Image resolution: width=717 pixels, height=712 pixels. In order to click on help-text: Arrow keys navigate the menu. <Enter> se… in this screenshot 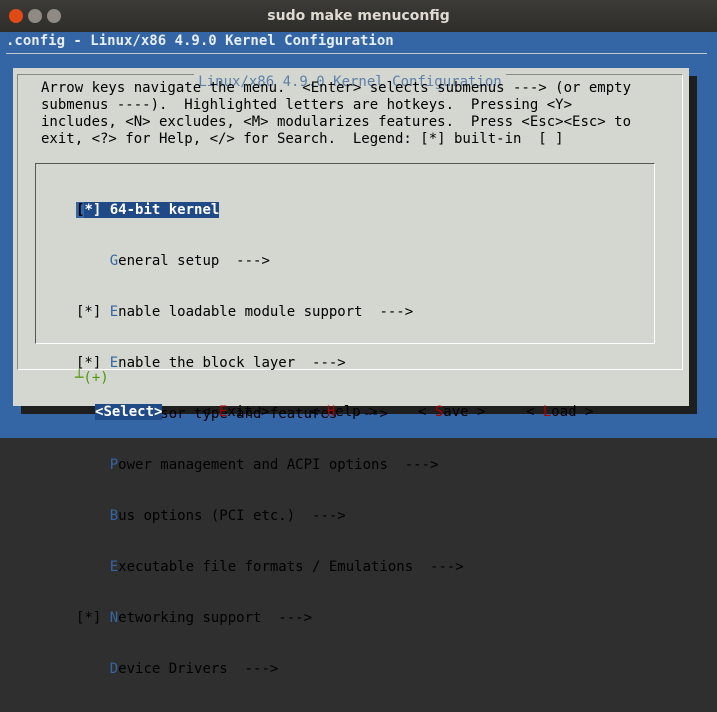, I will do `click(336, 114)`.